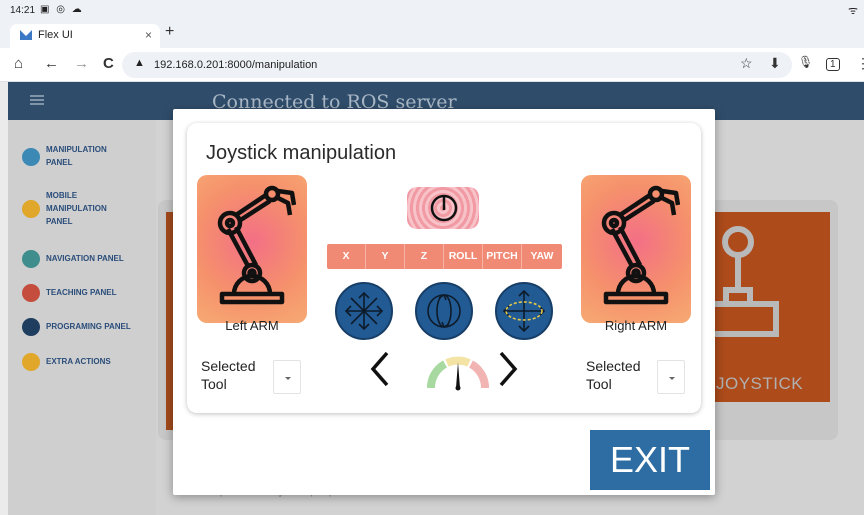 The height and width of the screenshot is (515, 864). I want to click on axis-yaw-button: YAW, so click(542, 256).